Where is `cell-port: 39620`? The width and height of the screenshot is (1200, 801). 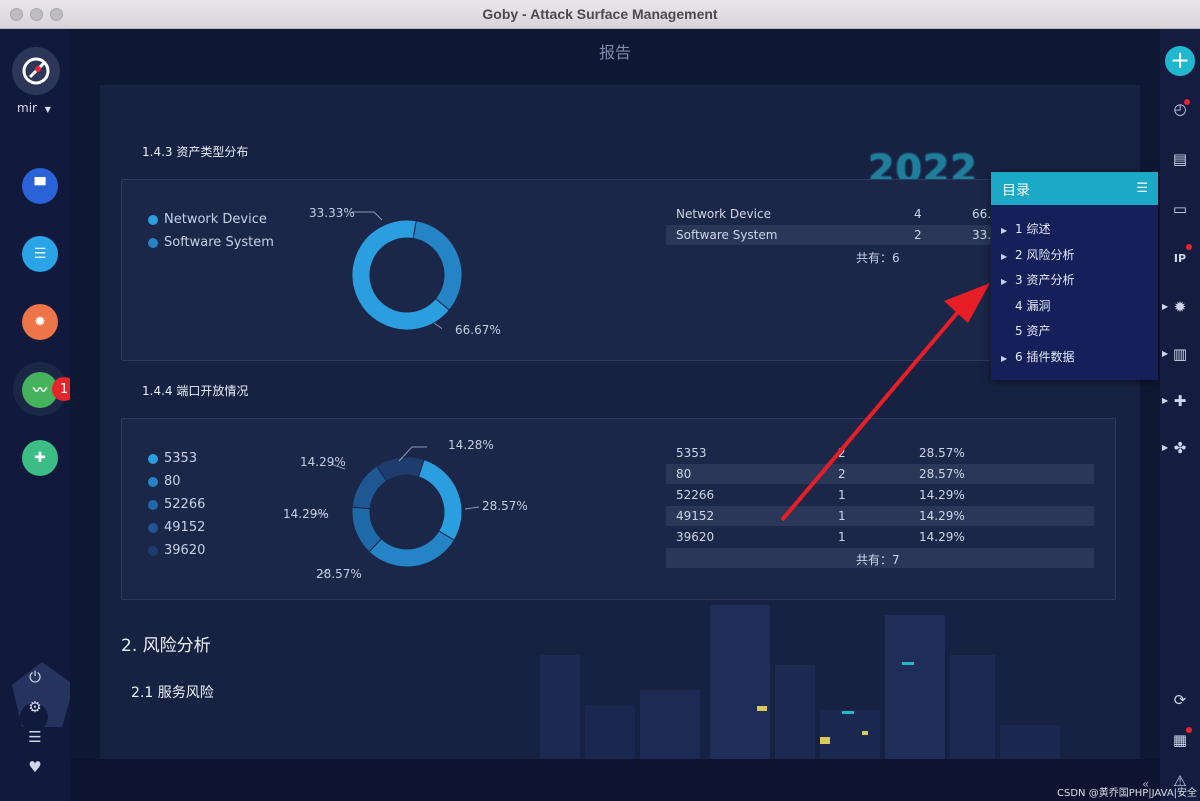
cell-port: 39620 is located at coordinates (695, 537).